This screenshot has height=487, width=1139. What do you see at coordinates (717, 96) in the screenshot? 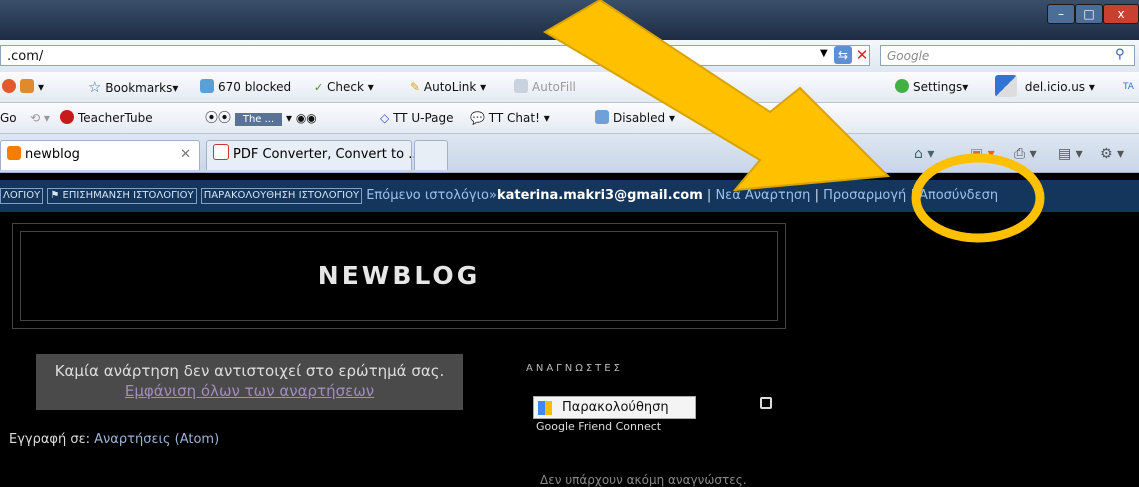
I see `annotation-arrow` at bounding box center [717, 96].